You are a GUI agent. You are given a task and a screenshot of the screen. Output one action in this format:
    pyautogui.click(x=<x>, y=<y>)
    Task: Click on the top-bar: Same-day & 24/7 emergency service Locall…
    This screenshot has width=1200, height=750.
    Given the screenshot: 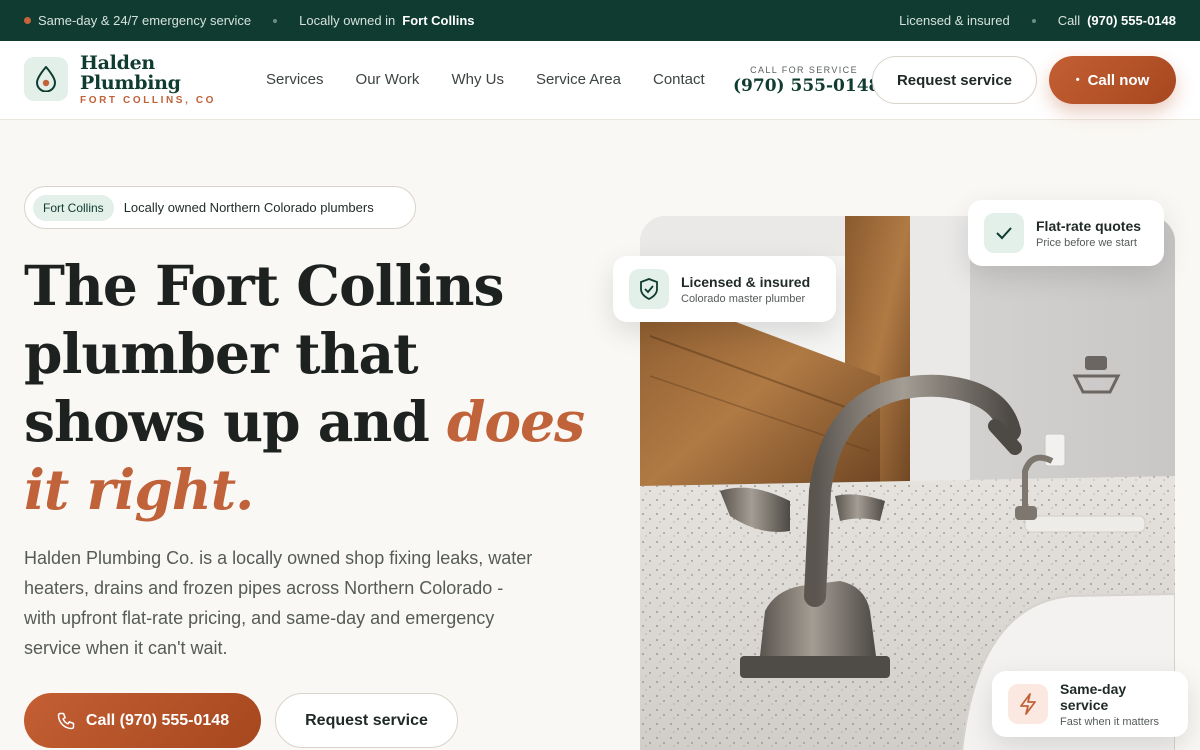 What is the action you would take?
    pyautogui.click(x=600, y=20)
    